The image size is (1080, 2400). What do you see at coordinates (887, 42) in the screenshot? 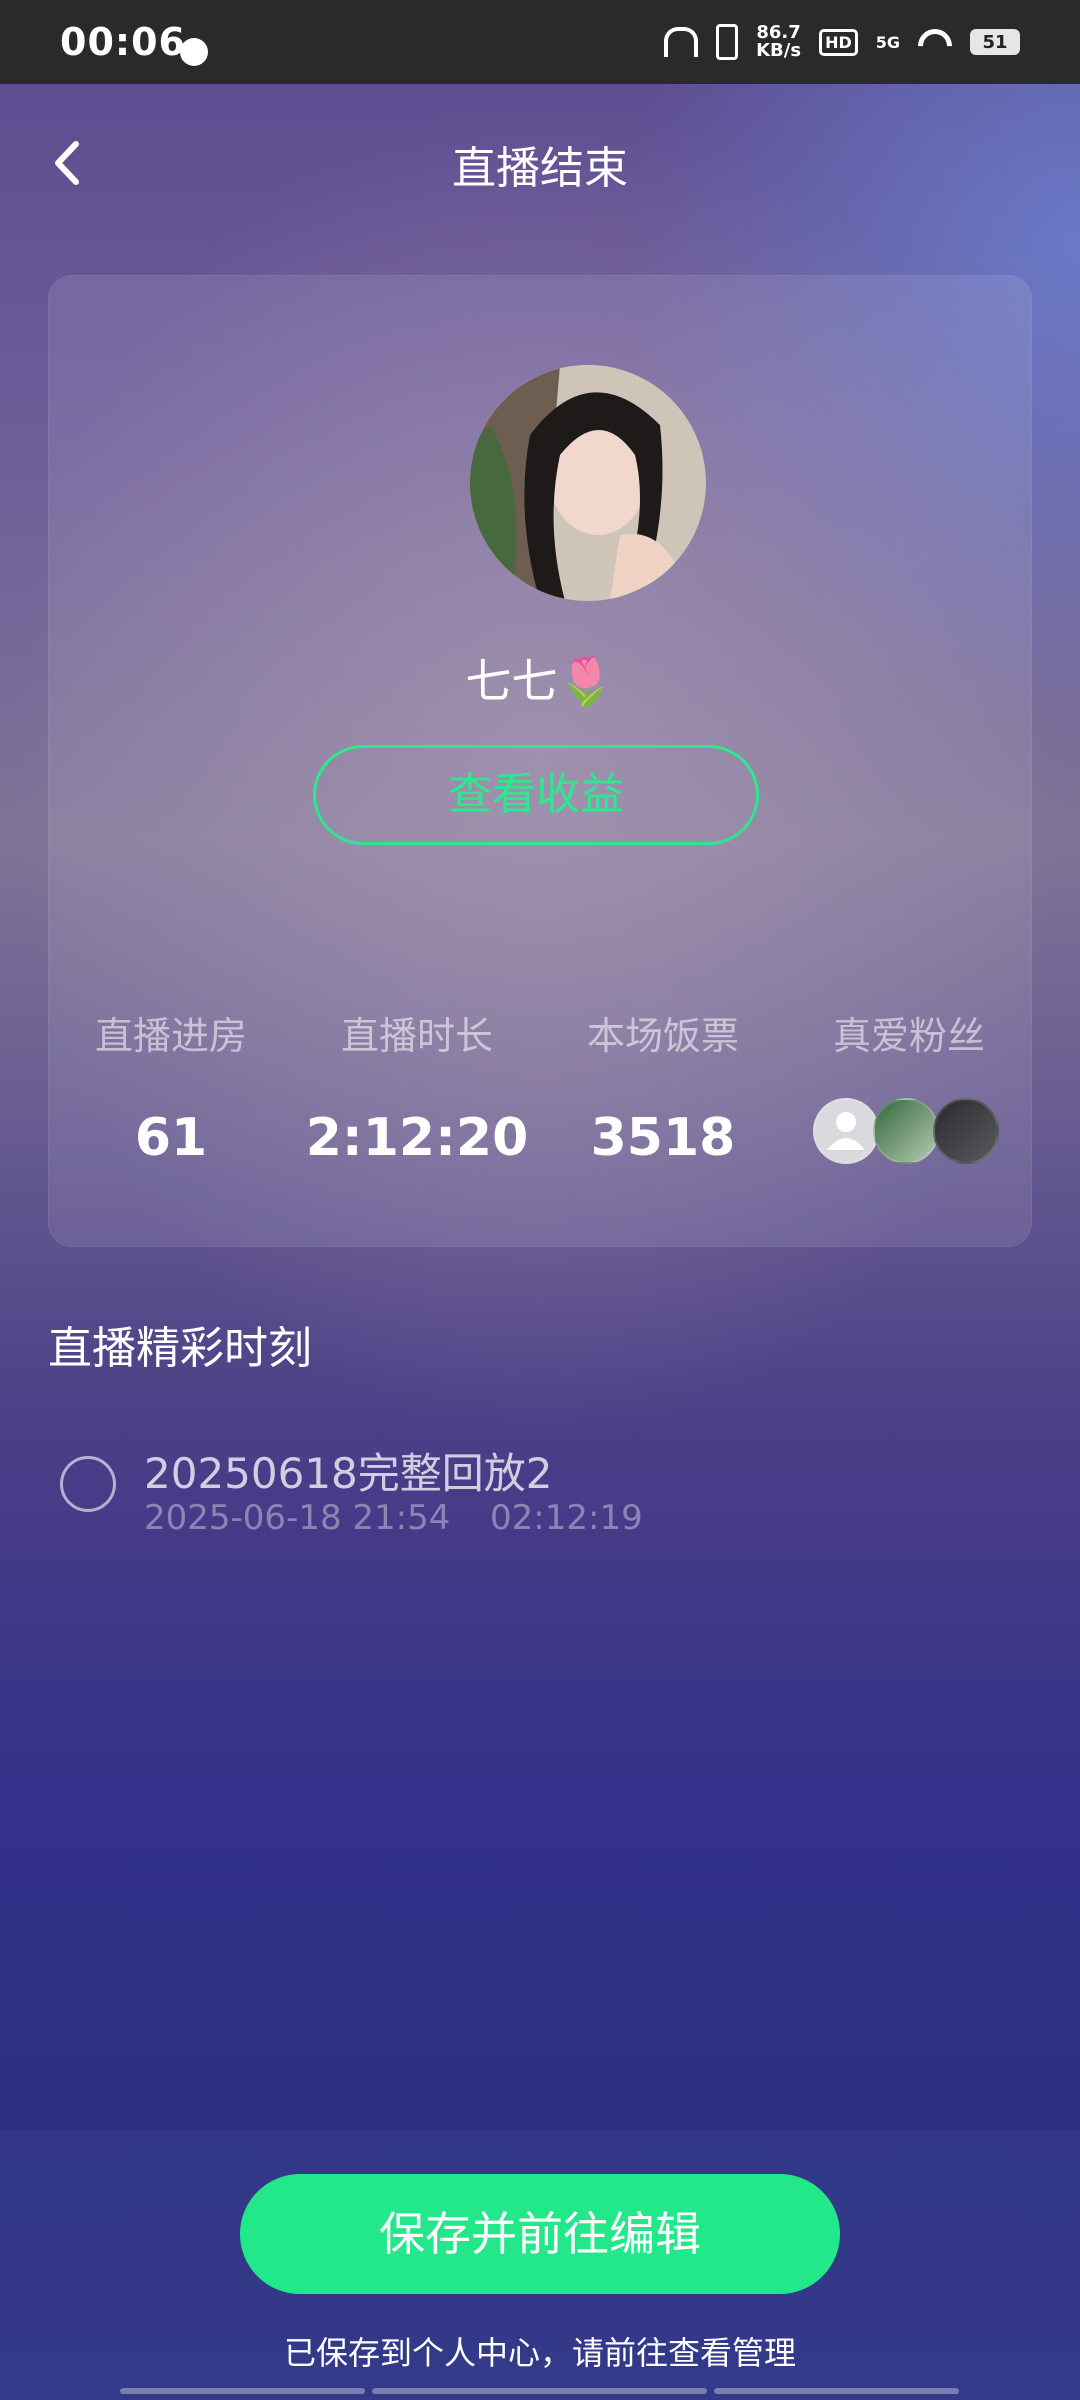
I see `signal-5g-icon: 5G` at bounding box center [887, 42].